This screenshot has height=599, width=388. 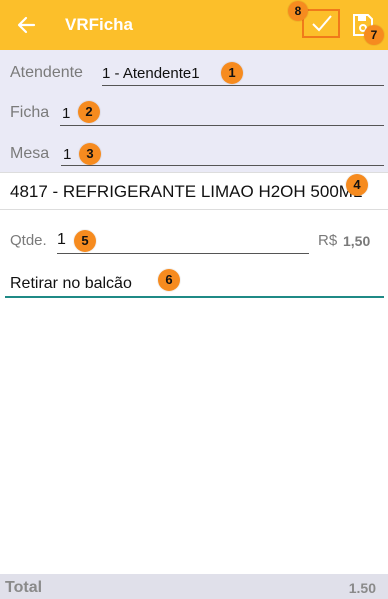 I want to click on mesa-label: Mesa, so click(x=30, y=153).